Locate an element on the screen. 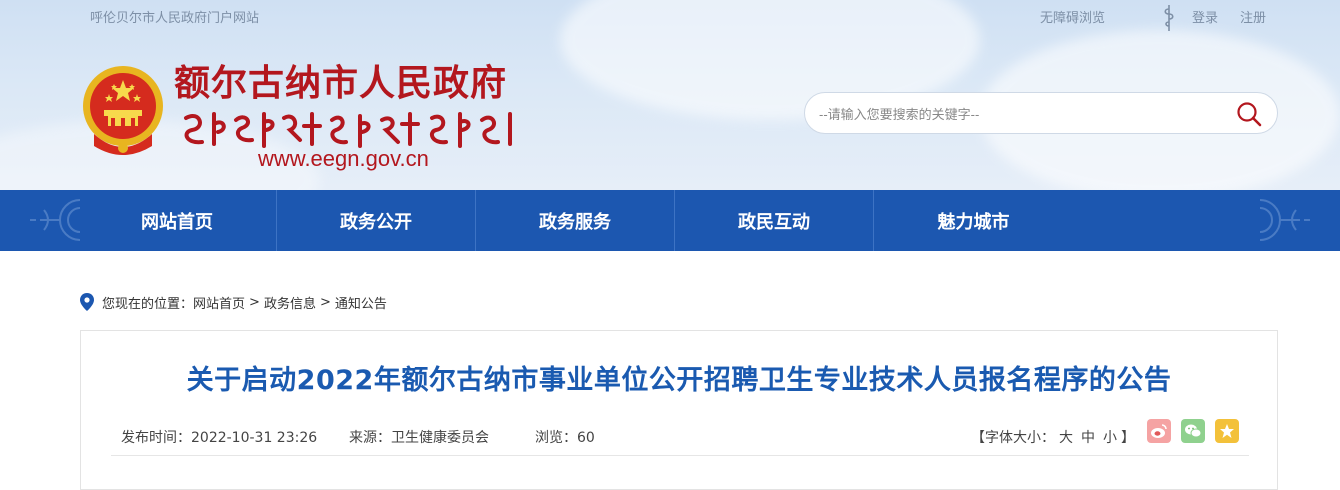  source-value: 卫生健康委员会 is located at coordinates (440, 438).